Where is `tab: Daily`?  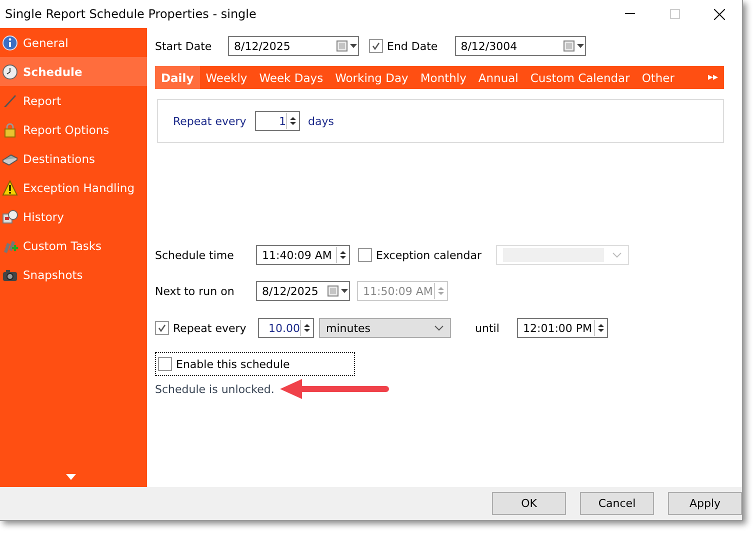
tab: Daily is located at coordinates (177, 77).